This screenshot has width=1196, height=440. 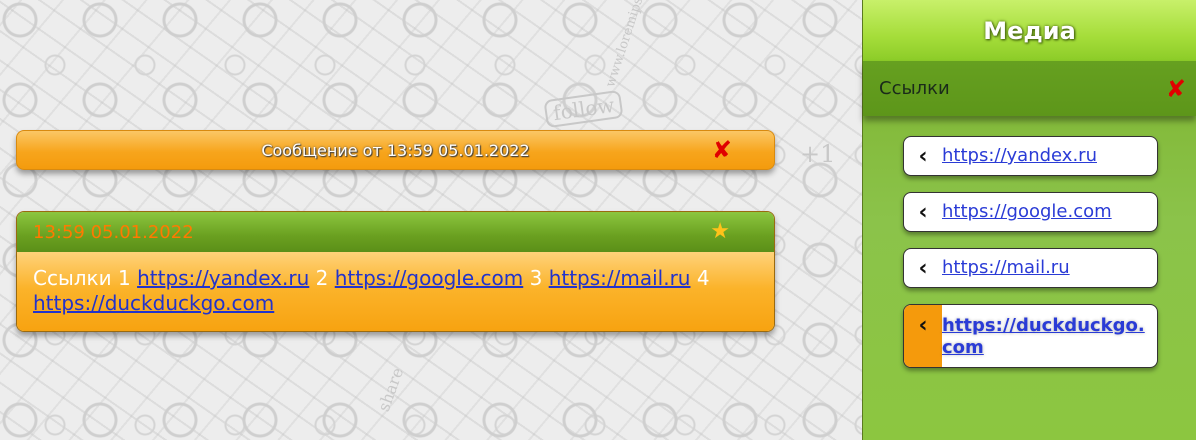 I want to click on doodle-text: www.loremipsum.com, so click(x=633, y=45).